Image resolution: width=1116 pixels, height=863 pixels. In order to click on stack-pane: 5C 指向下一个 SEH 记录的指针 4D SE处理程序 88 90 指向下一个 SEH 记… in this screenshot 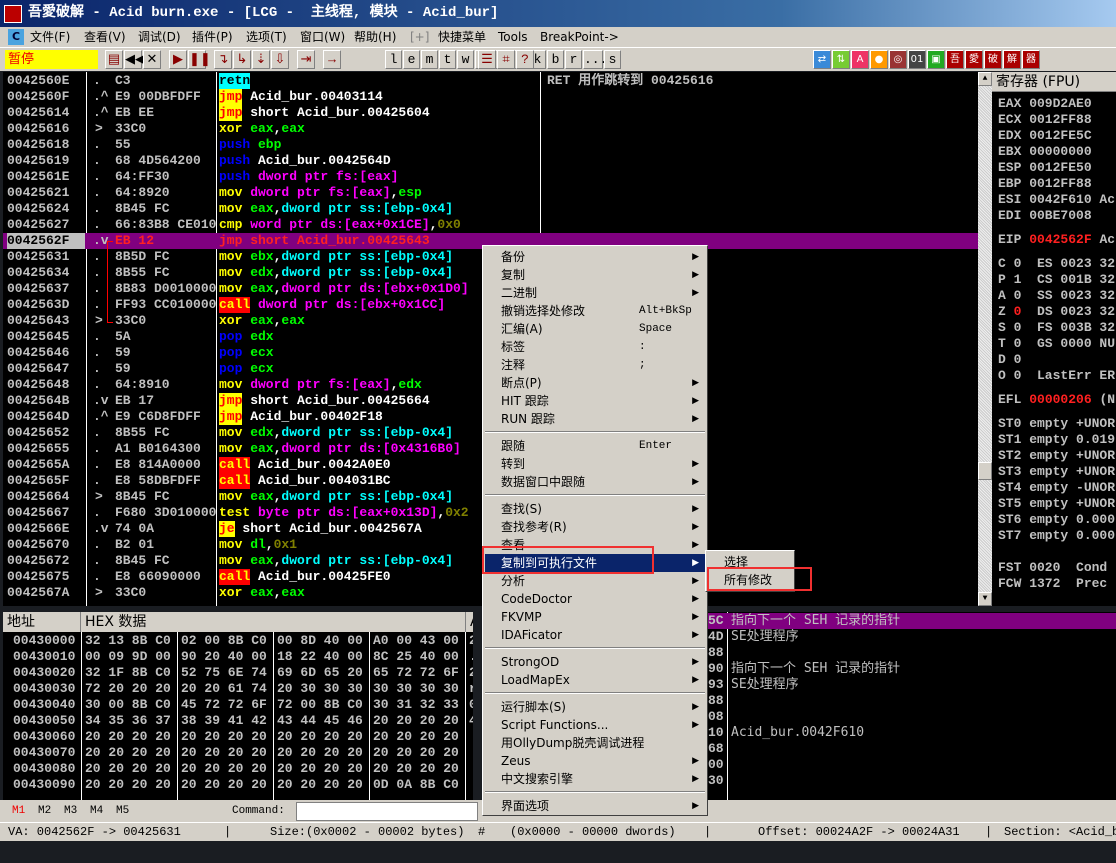, I will do `click(908, 706)`.